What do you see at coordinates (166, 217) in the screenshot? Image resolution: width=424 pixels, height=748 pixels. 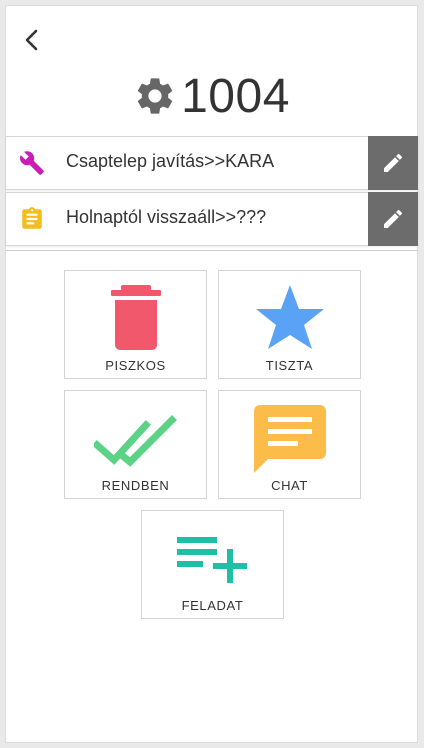 I see `task-text: Holnaptól visszaáll>>???` at bounding box center [166, 217].